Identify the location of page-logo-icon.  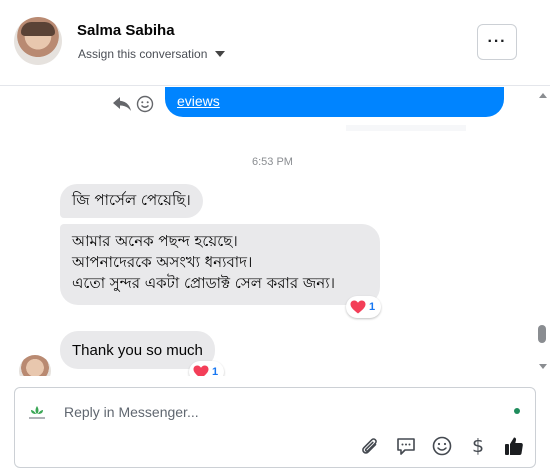
(37, 412).